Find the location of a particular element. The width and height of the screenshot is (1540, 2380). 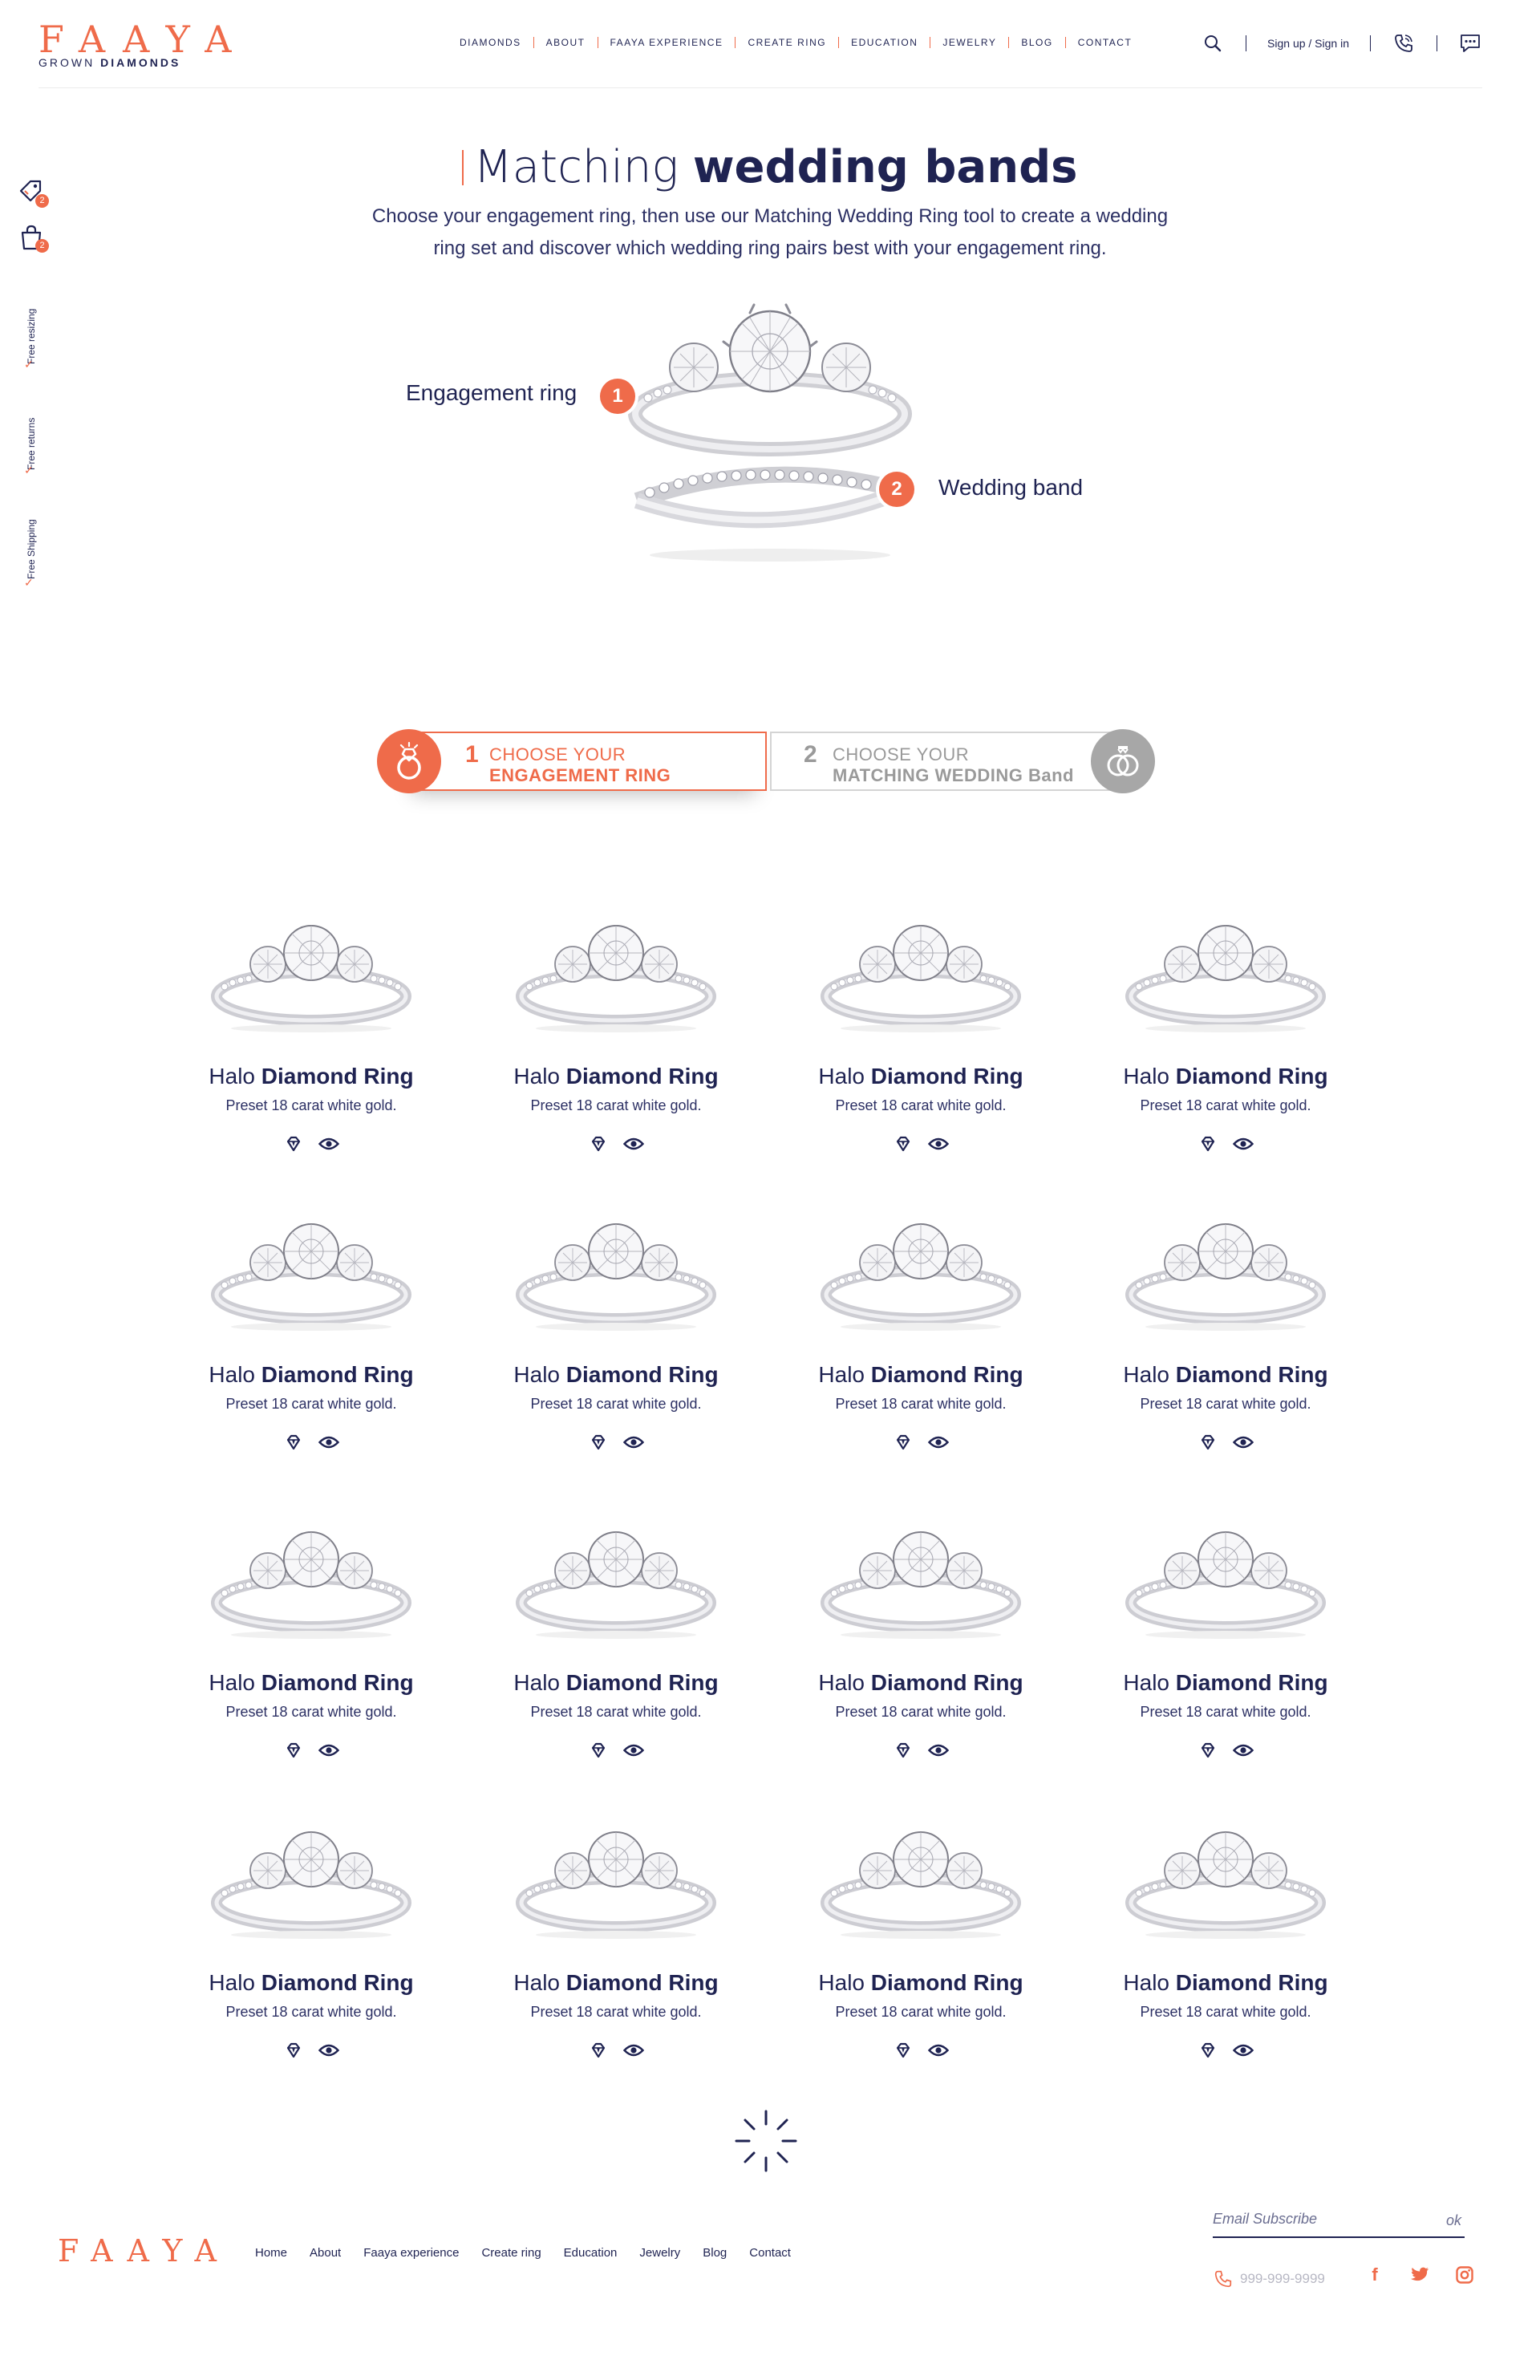

cart-button: 2 is located at coordinates (34, 239).